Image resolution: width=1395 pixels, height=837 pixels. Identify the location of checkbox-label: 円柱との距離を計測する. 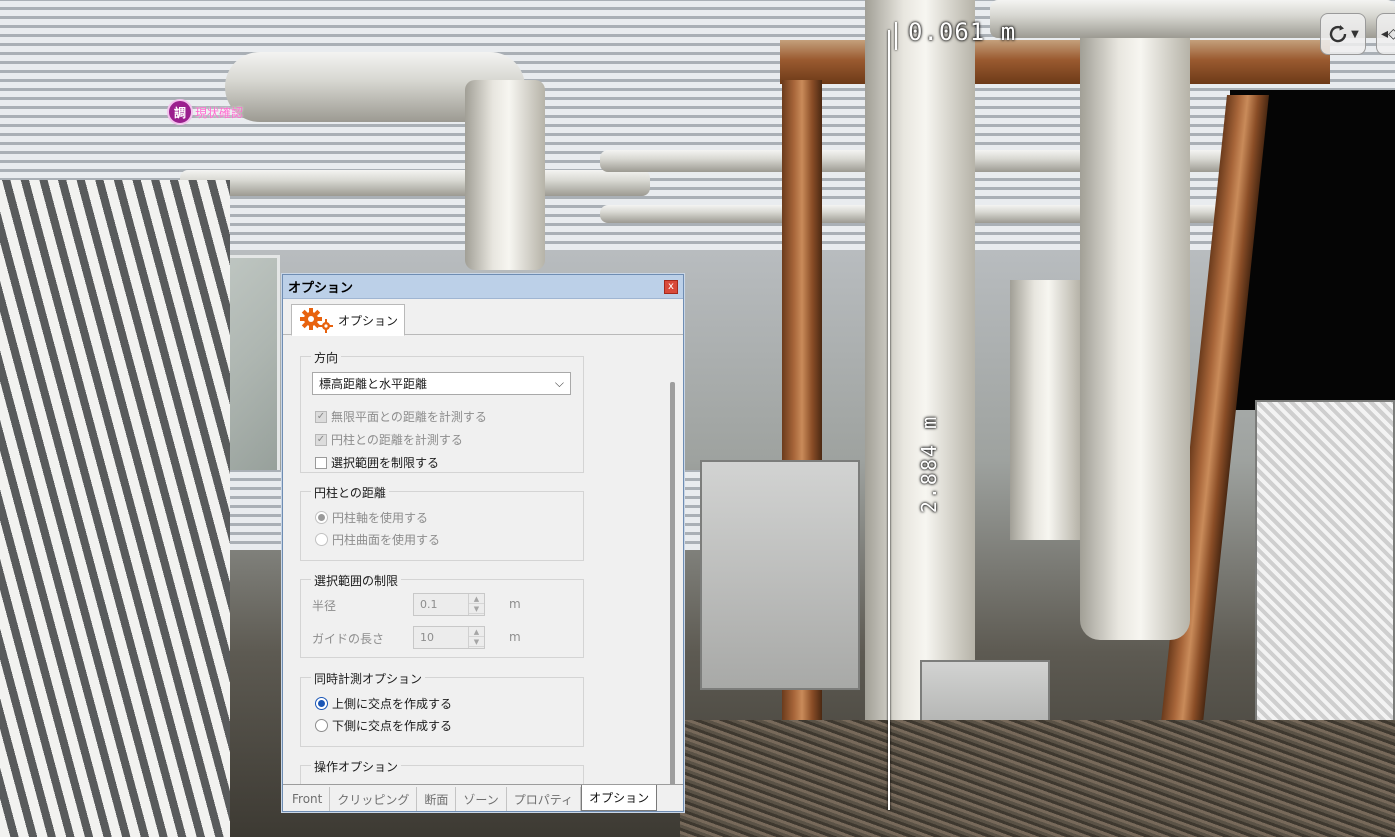
(397, 440).